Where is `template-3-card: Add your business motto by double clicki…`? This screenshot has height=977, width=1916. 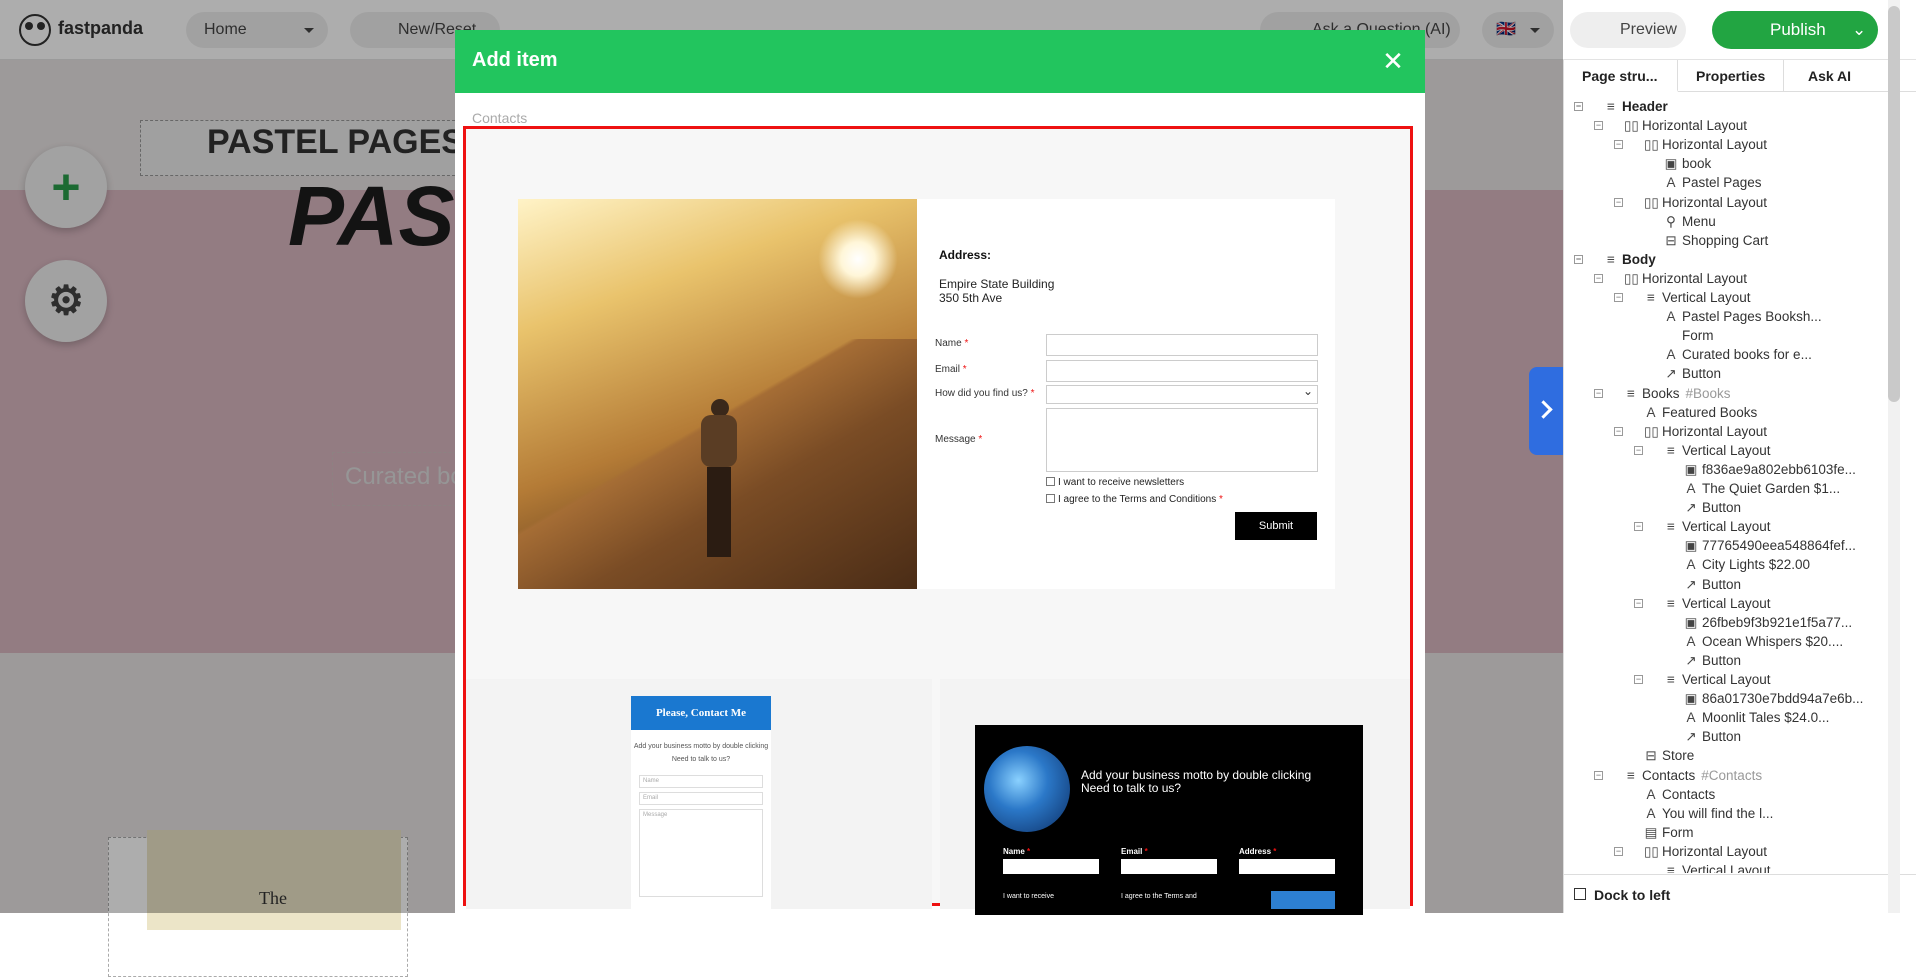 template-3-card: Add your business motto by double clicki… is located at coordinates (1169, 820).